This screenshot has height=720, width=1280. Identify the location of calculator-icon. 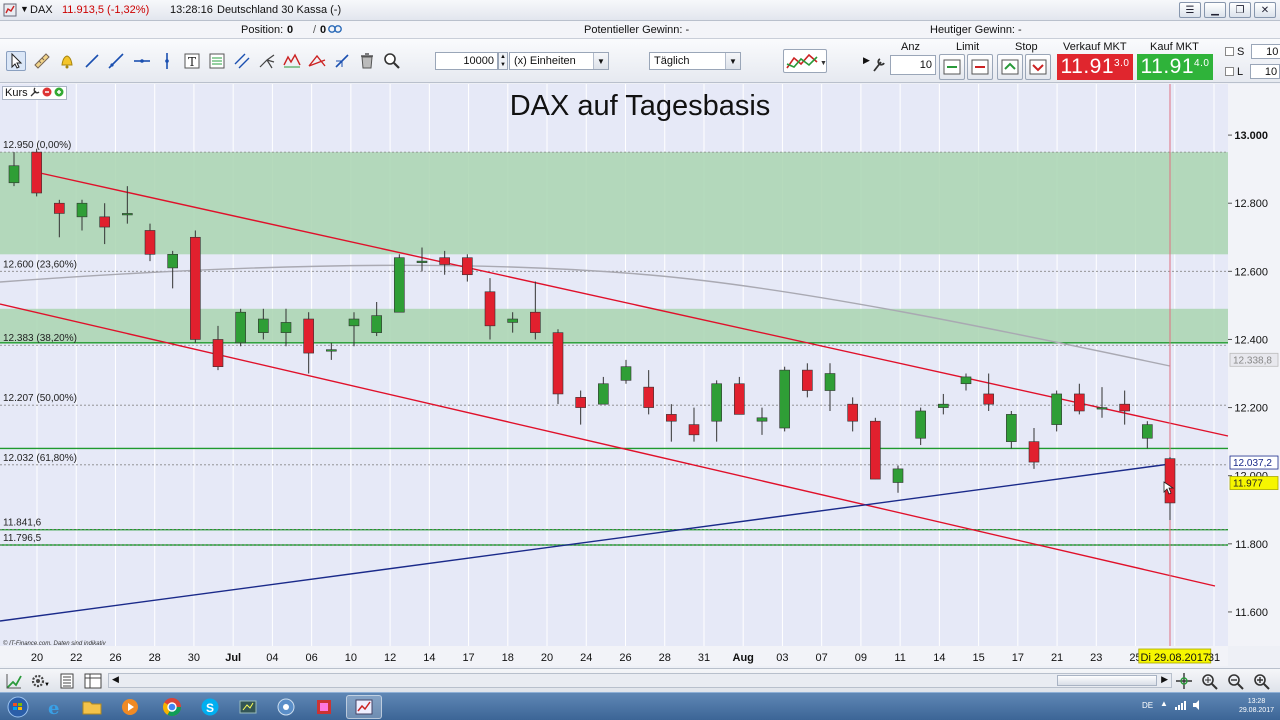
(67, 682).